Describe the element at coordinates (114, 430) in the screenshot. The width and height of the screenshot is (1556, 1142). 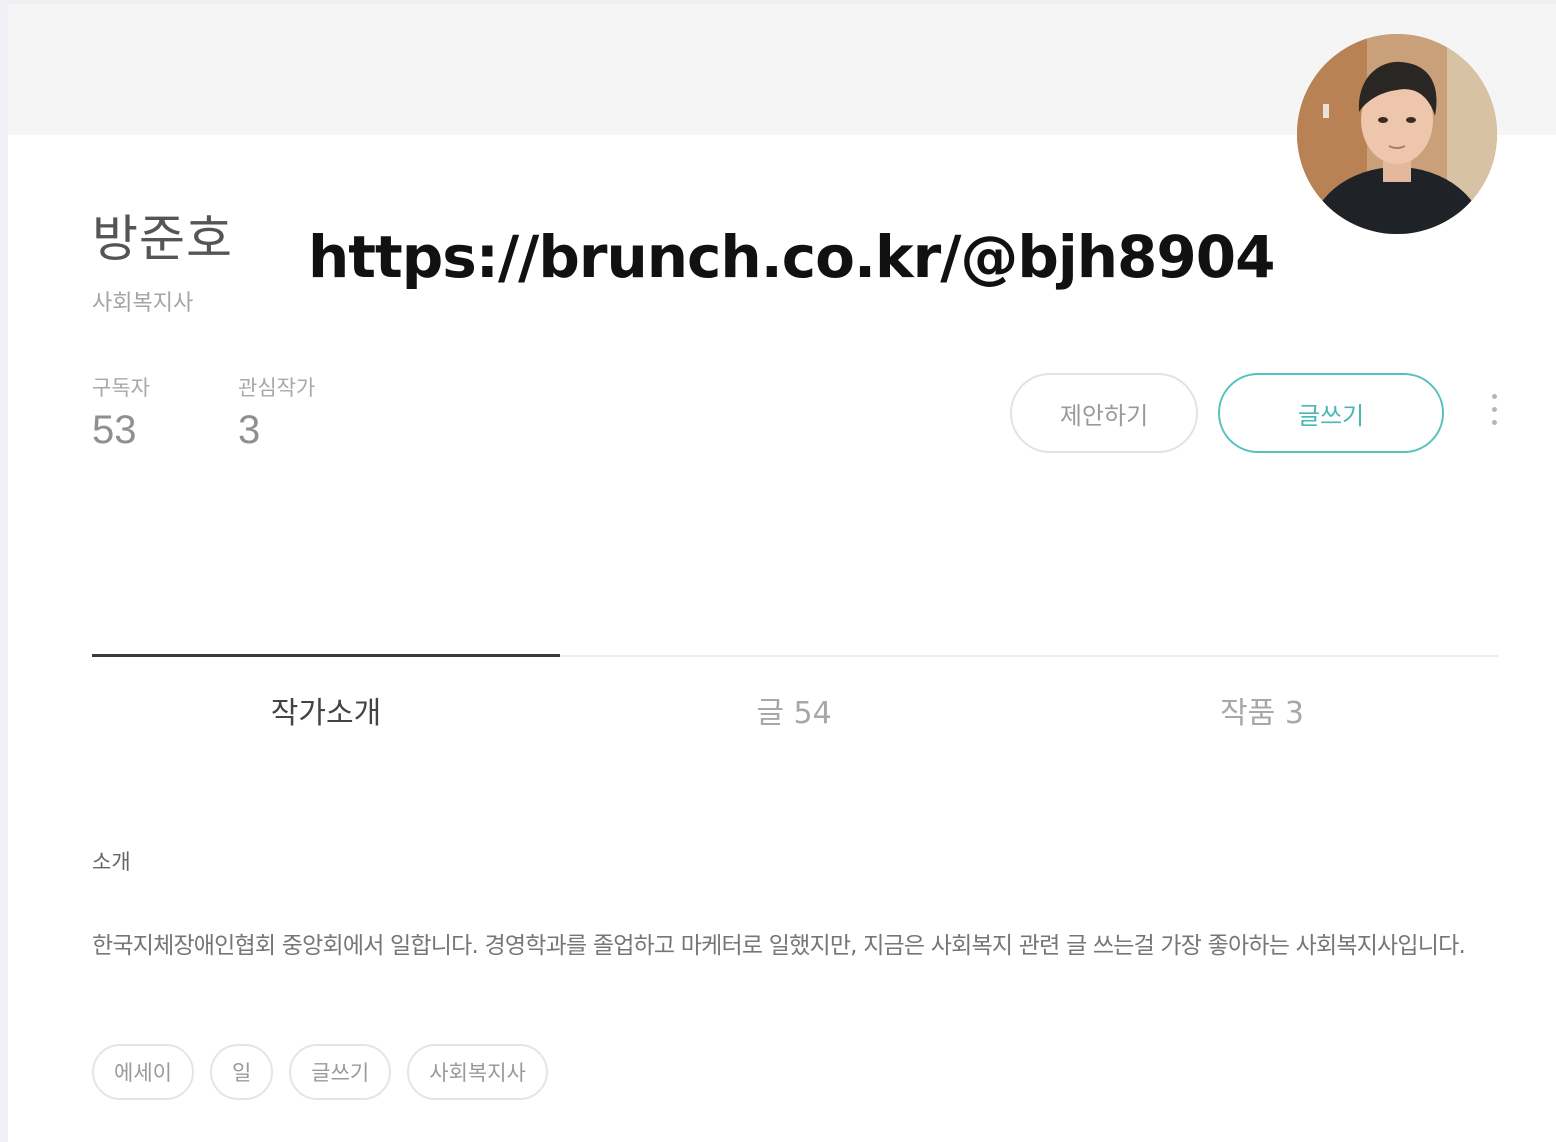
I see `subscribers-count: 53` at that location.